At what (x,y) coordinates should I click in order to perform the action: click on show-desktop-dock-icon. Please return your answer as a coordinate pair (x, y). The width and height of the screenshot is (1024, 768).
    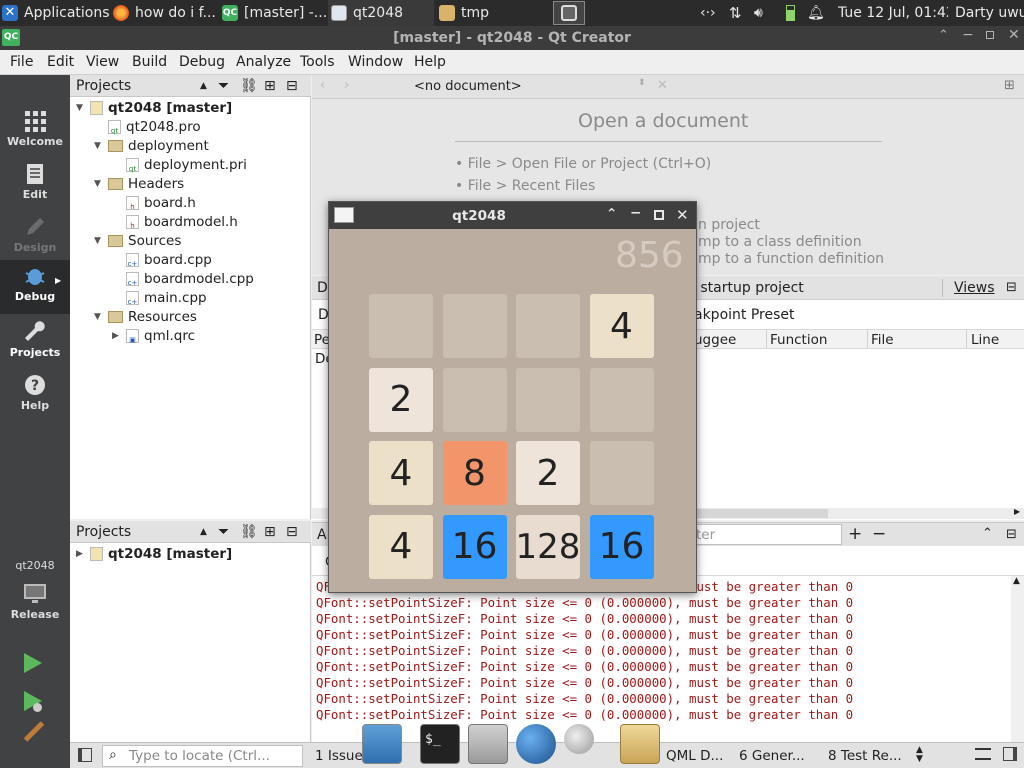
    Looking at the image, I should click on (382, 744).